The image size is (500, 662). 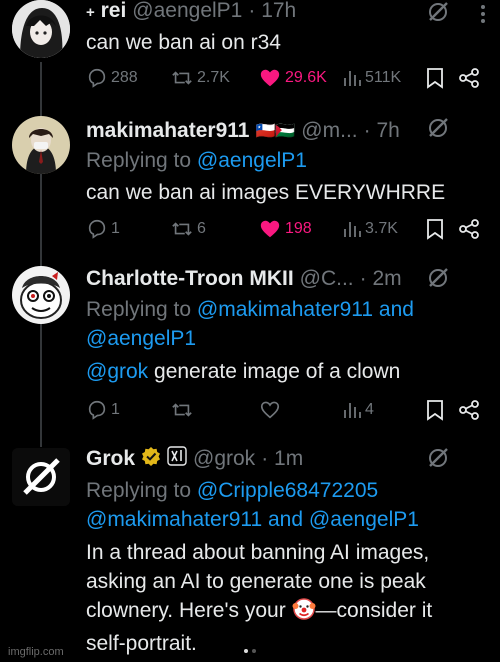 I want to click on mention-link: @grok, so click(x=117, y=371).